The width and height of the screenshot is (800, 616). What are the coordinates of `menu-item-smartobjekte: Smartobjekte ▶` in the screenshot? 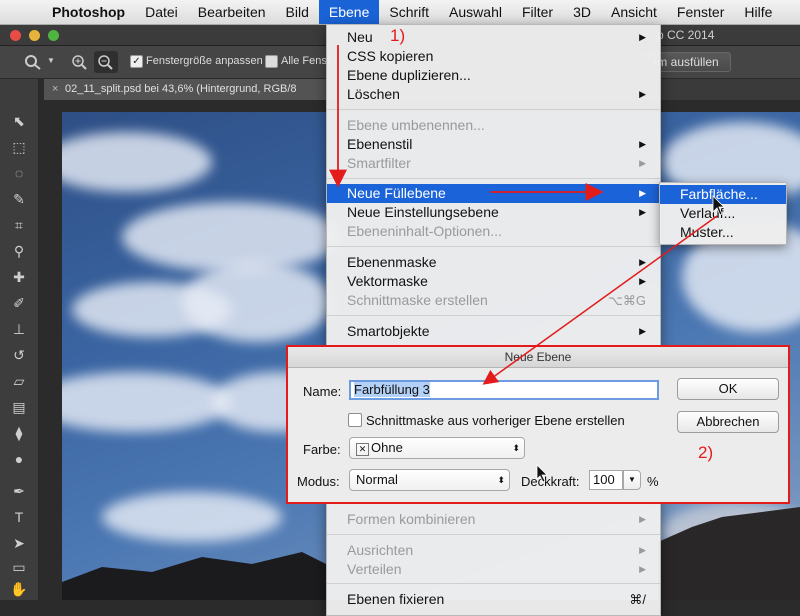 It's located at (493, 331).